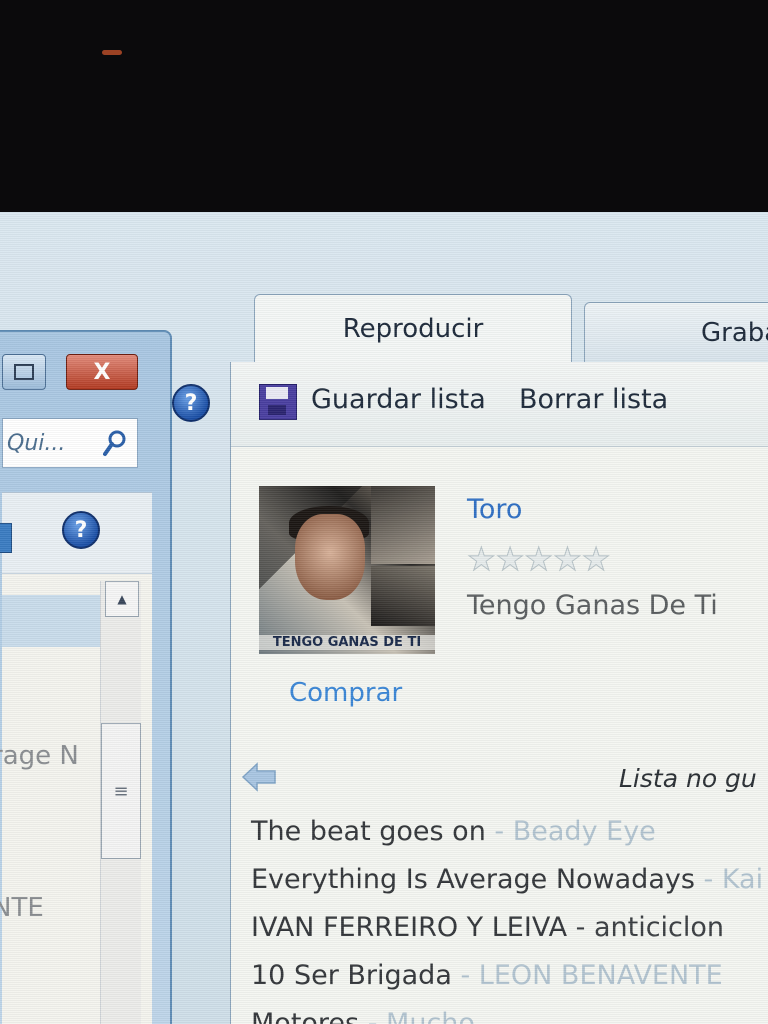 The image size is (768, 1024). Describe the element at coordinates (22, 908) in the screenshot. I see `list-fragment: NTE` at that location.